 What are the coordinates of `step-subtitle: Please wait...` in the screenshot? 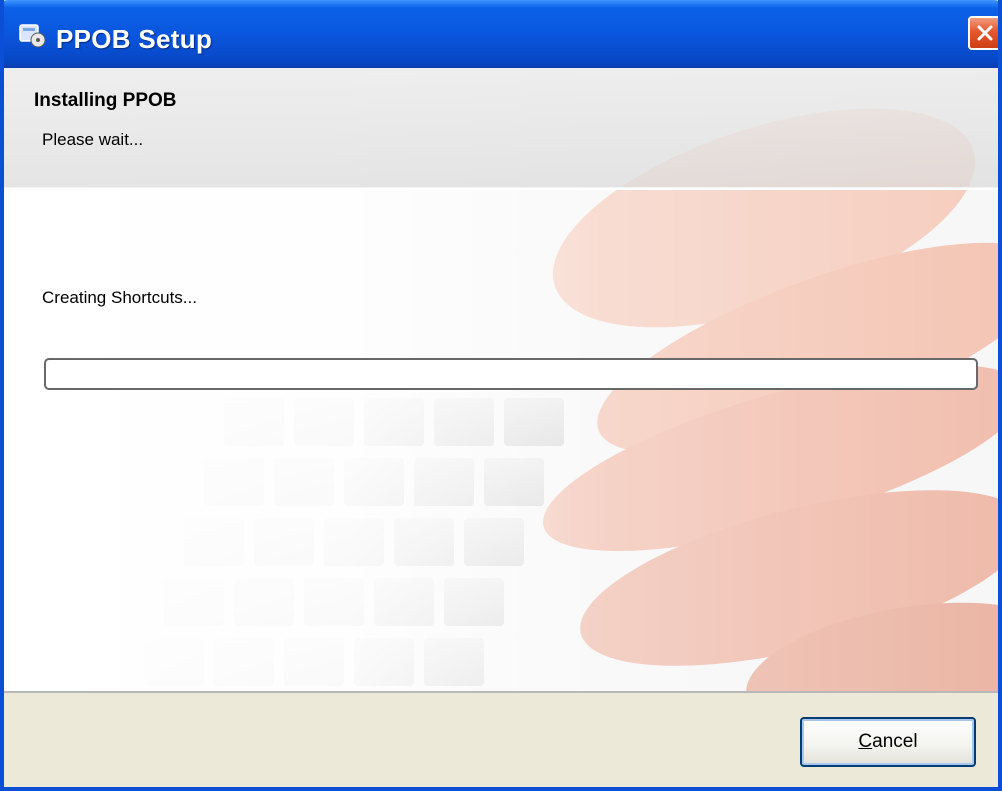 It's located at (93, 139).